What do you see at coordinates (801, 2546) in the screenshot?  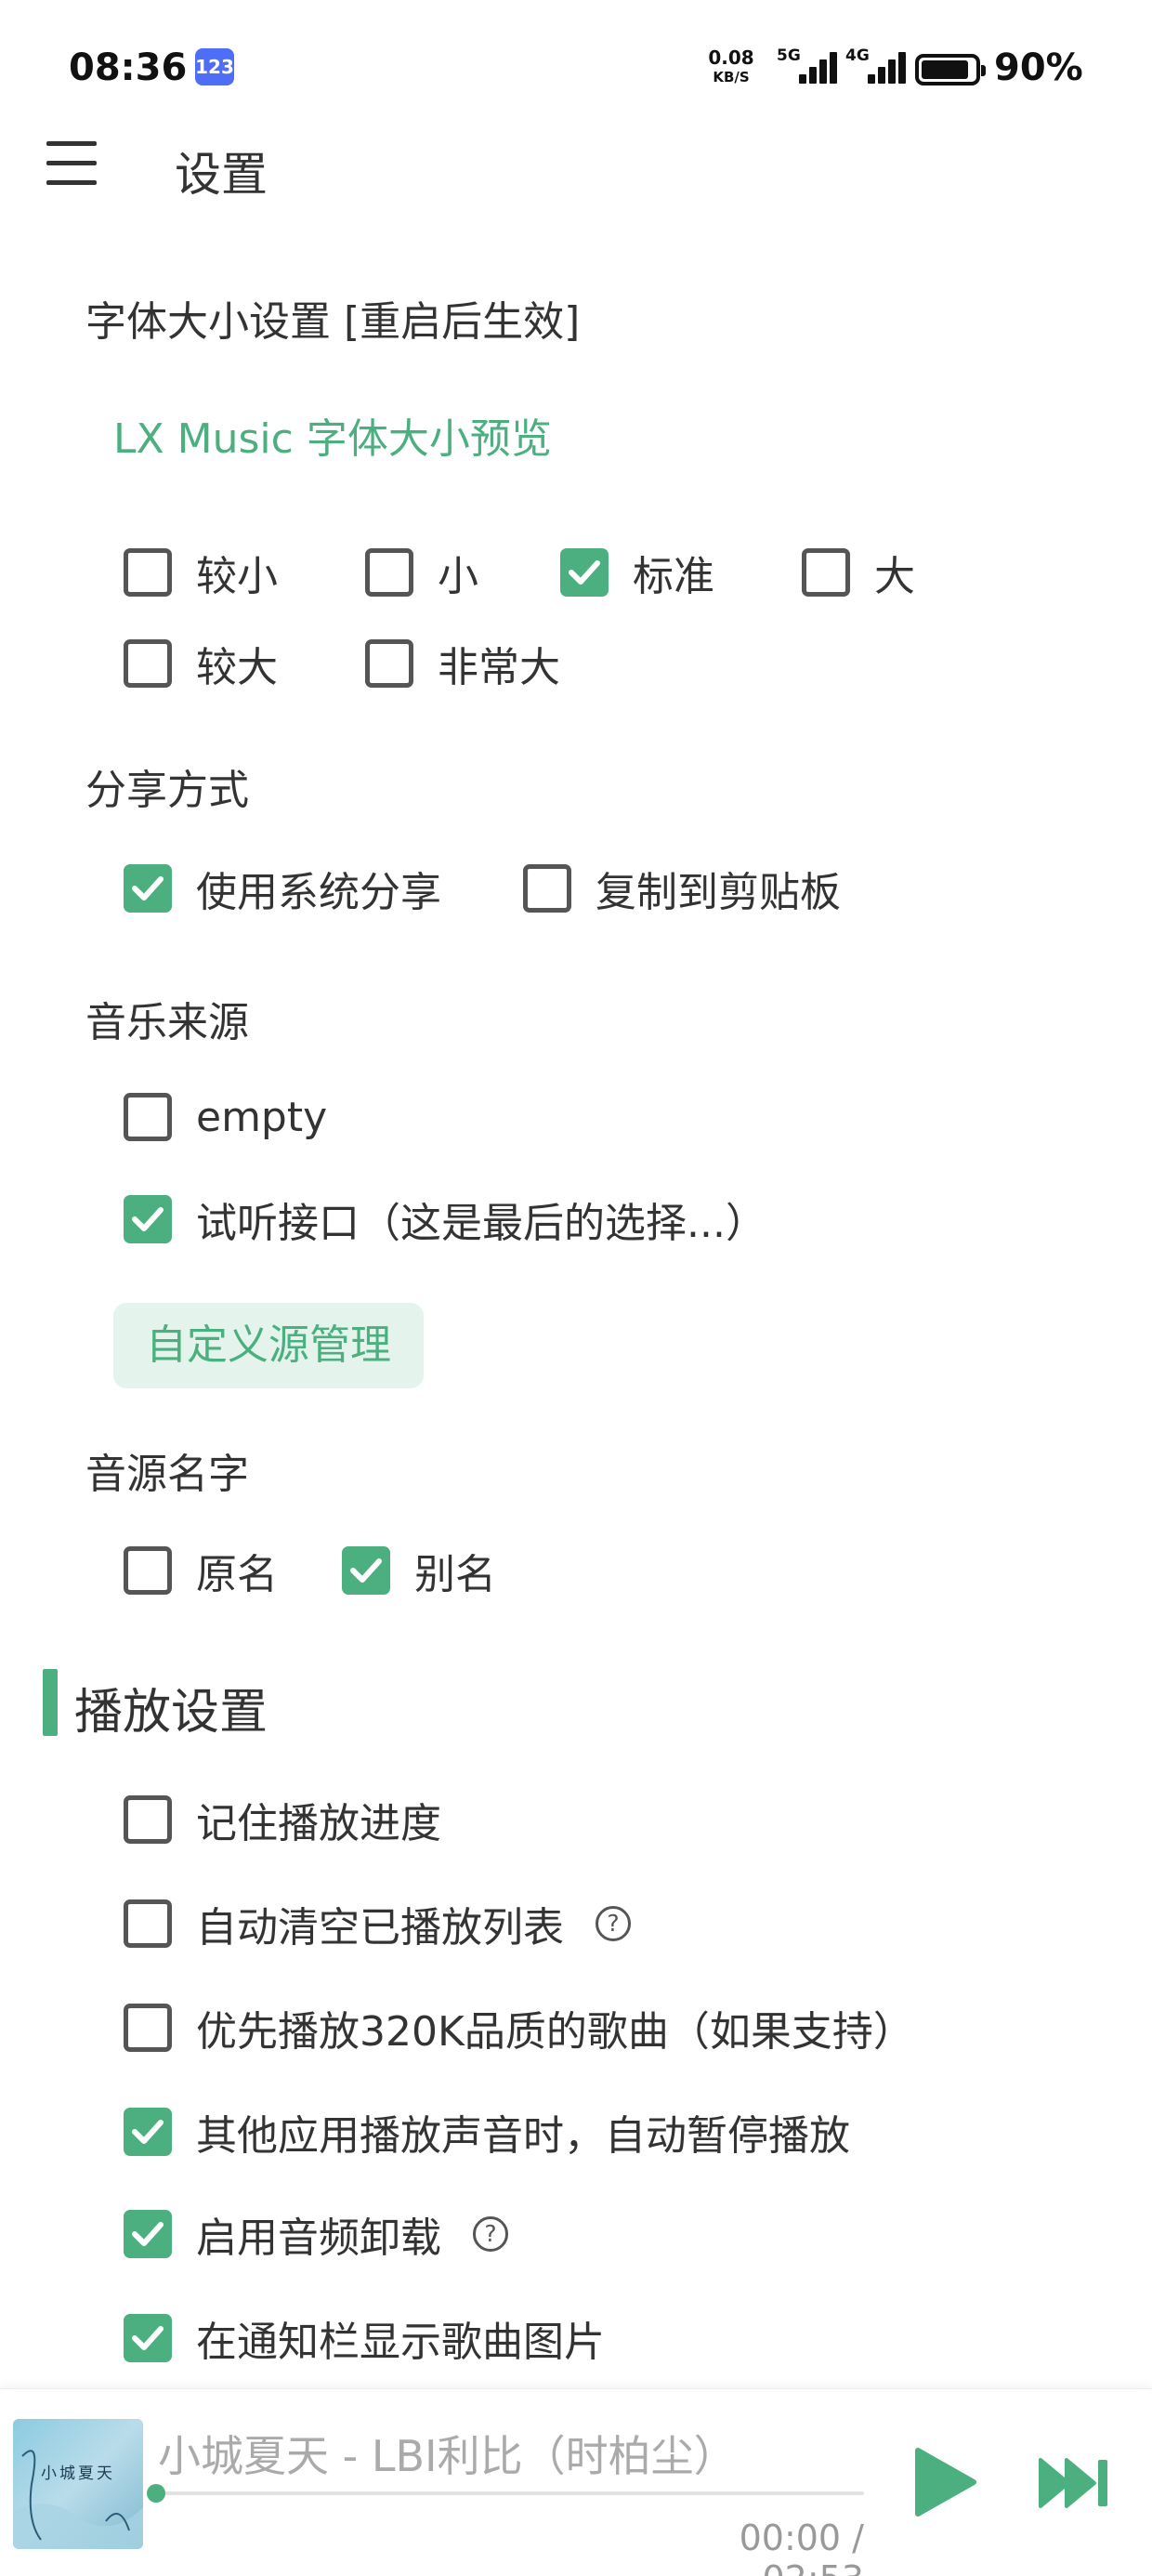 I see `playback-time: 00:00 / 02:53` at bounding box center [801, 2546].